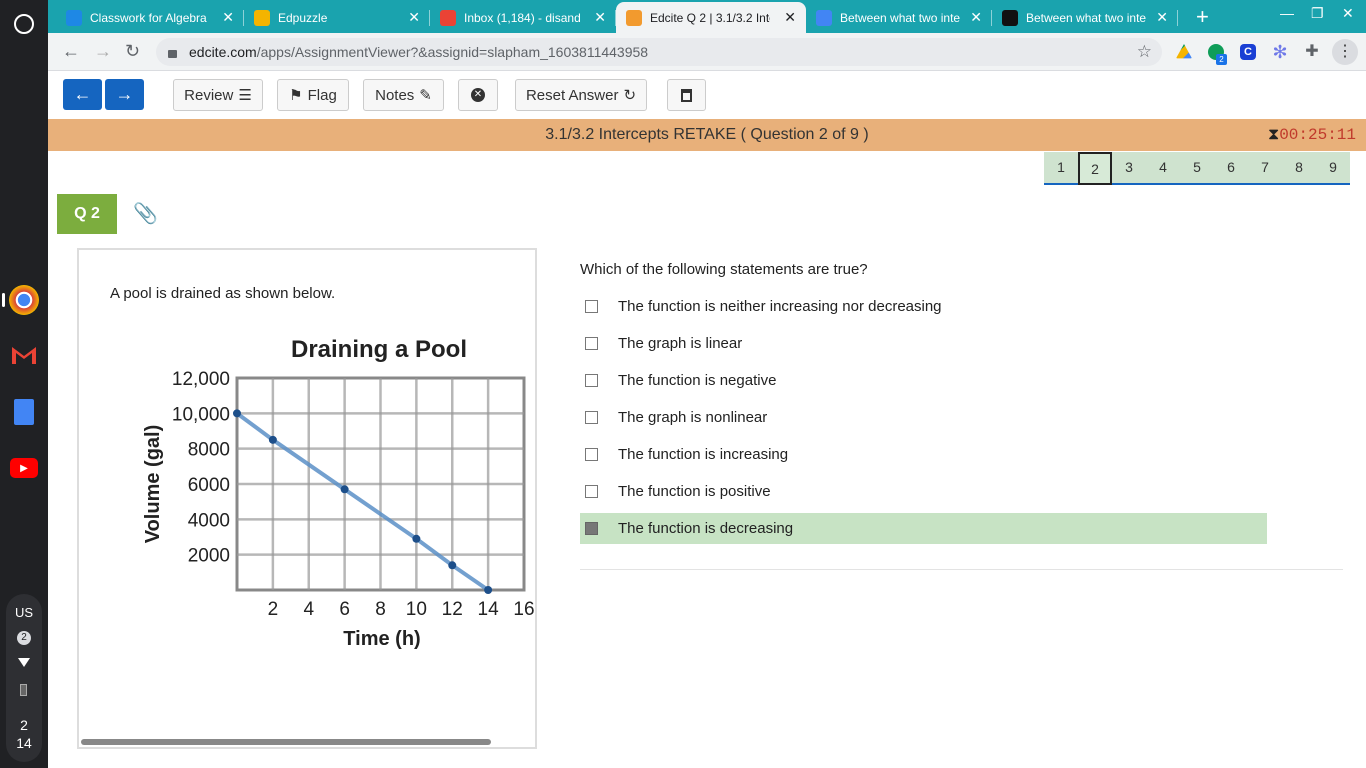  Describe the element at coordinates (124, 94) in the screenshot. I see `next-question-button: →` at that location.